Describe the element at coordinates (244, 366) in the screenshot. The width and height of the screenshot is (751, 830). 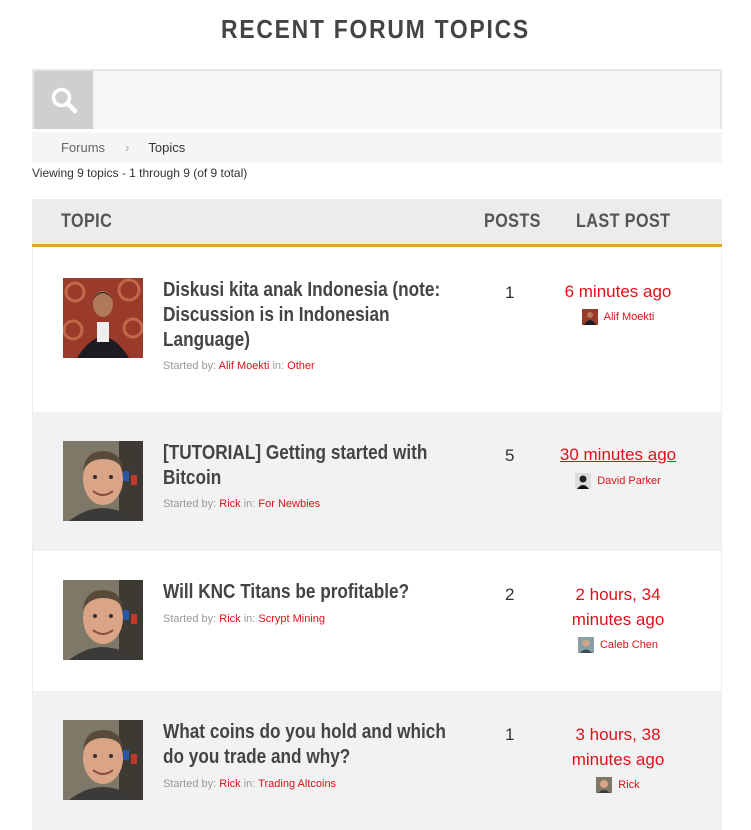
I see `author-link: Alif Moekti` at that location.